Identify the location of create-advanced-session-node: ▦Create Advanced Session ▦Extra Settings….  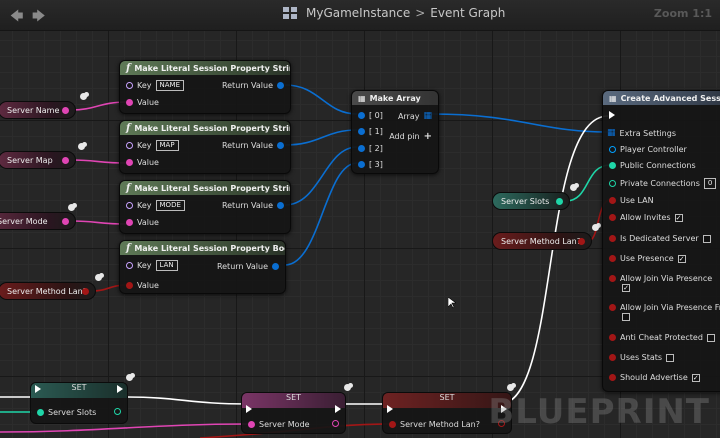
(661, 241).